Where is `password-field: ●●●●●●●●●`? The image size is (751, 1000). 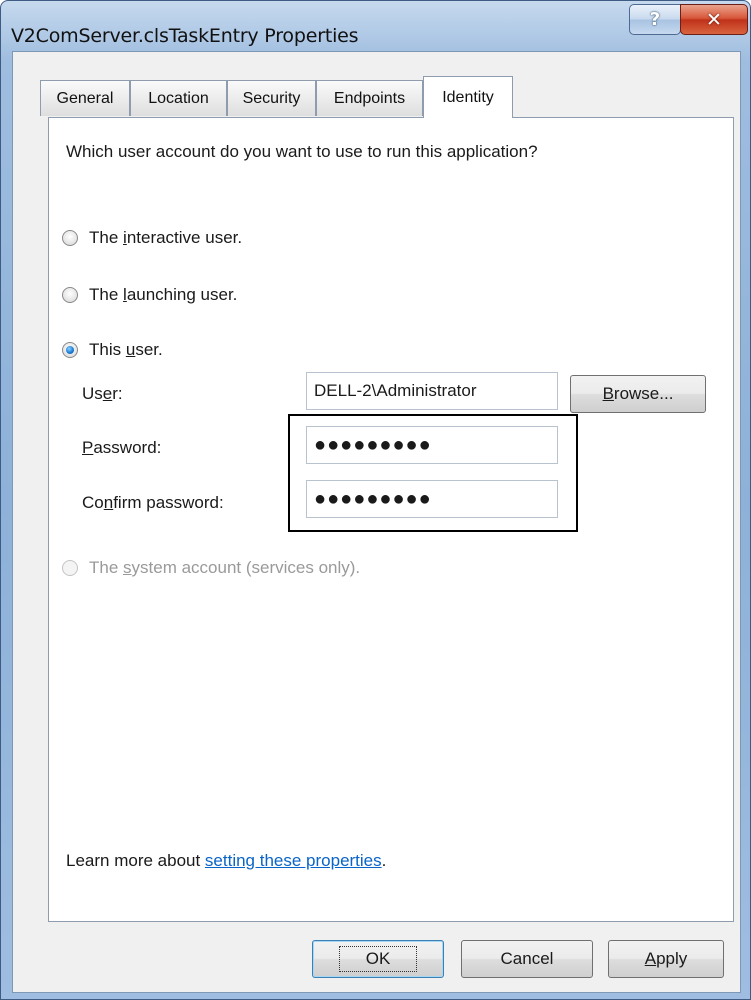
password-field: ●●●●●●●●● is located at coordinates (432, 445).